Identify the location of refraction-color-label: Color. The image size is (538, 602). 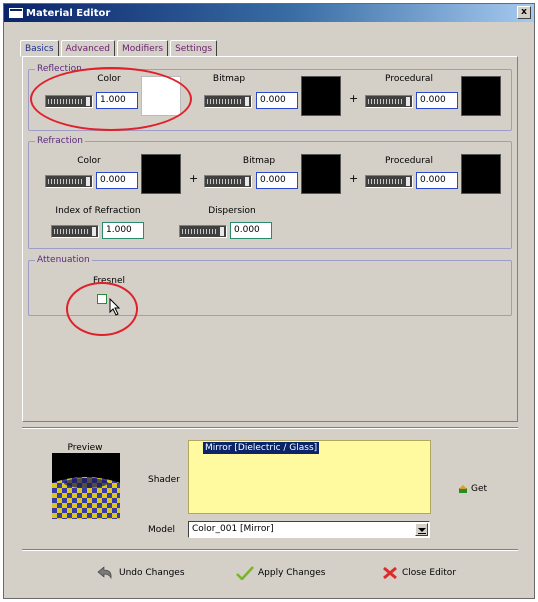
(89, 161).